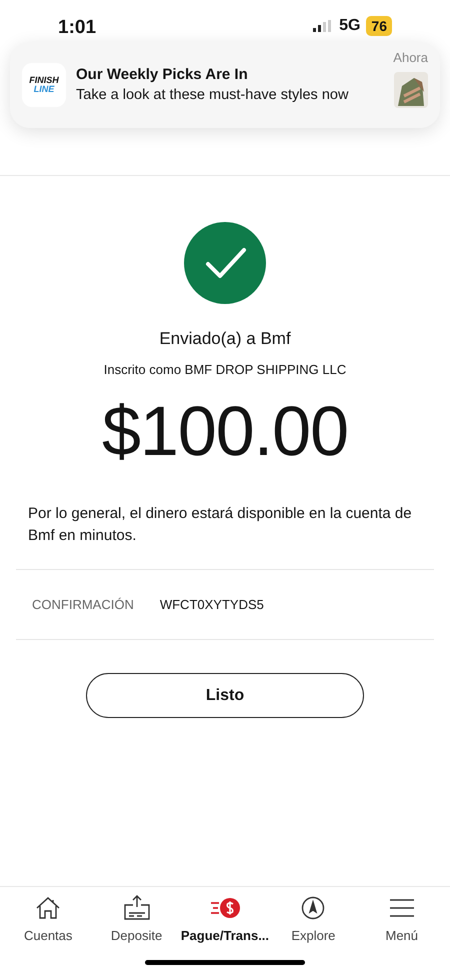 This screenshot has height=975, width=450. Describe the element at coordinates (349, 26) in the screenshot. I see `network-label: 5G` at that location.